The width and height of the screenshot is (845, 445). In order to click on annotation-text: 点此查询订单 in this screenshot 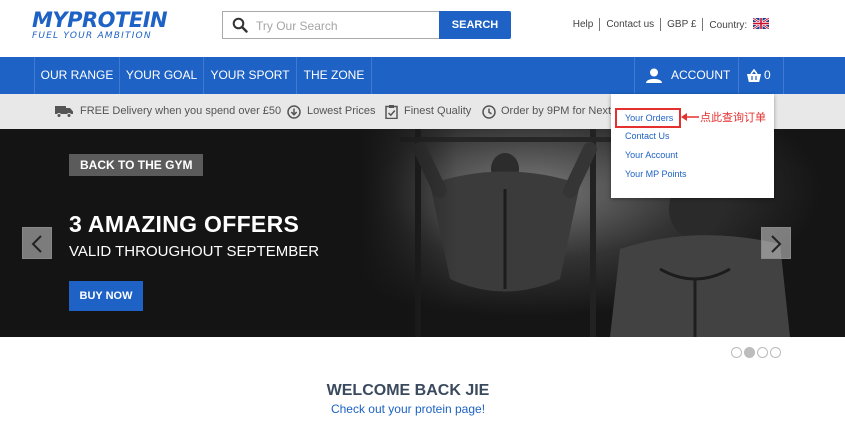, I will do `click(733, 117)`.